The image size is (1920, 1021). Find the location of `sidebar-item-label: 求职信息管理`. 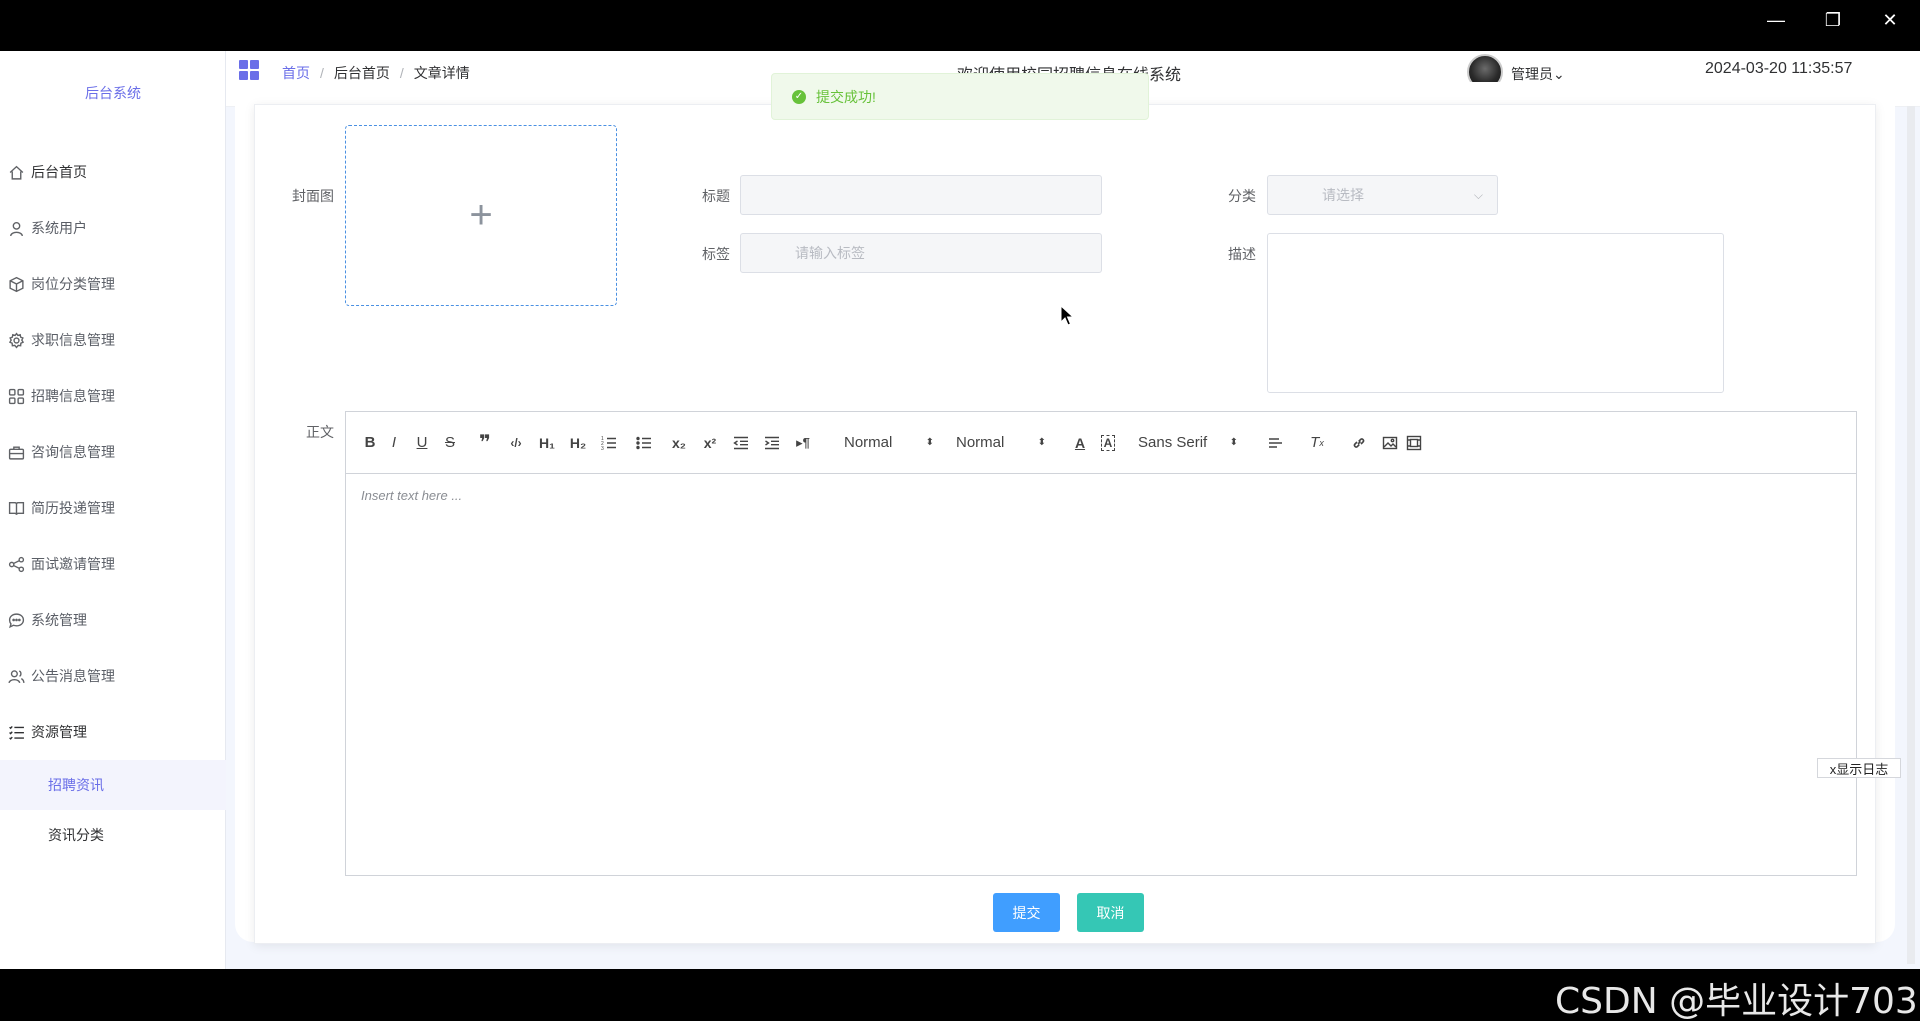

sidebar-item-label: 求职信息管理 is located at coordinates (73, 340).